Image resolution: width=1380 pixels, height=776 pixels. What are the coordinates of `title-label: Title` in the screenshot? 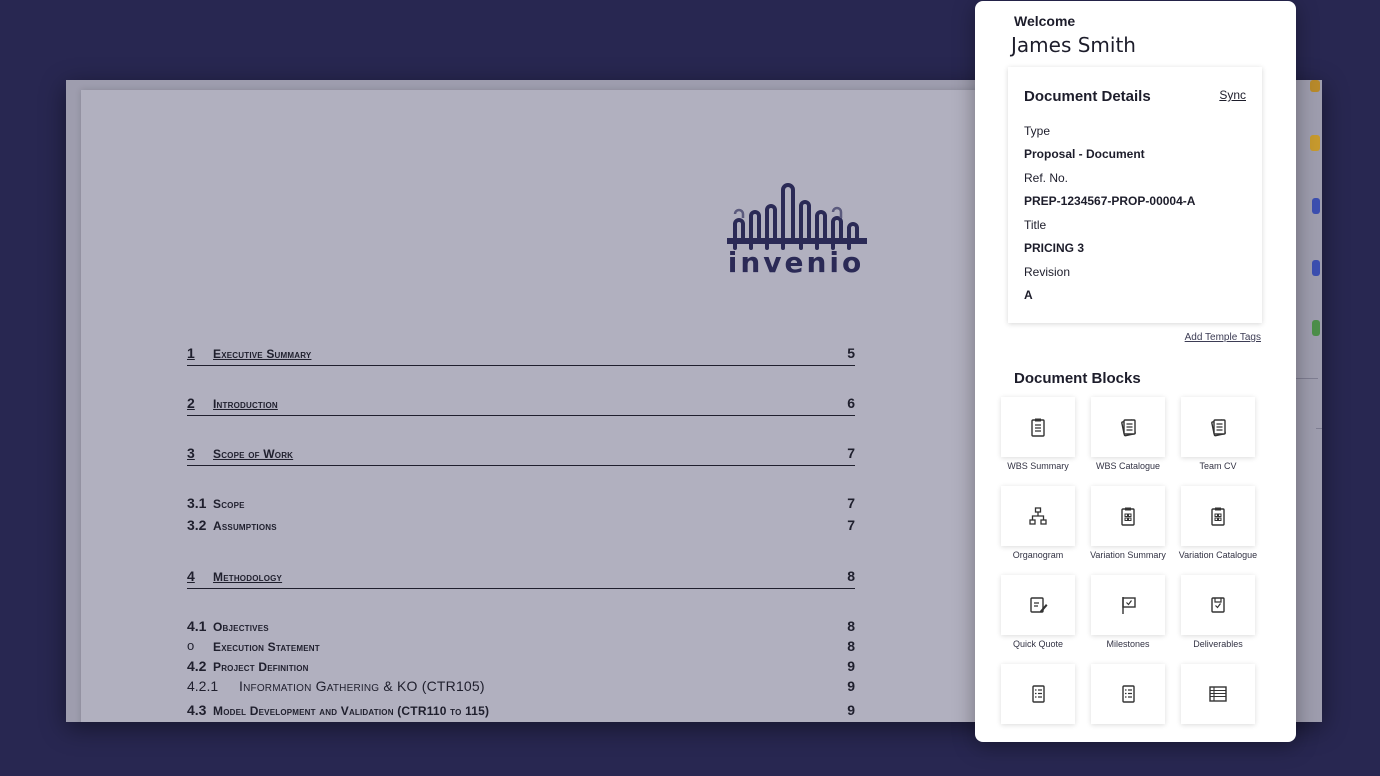 It's located at (1035, 225).